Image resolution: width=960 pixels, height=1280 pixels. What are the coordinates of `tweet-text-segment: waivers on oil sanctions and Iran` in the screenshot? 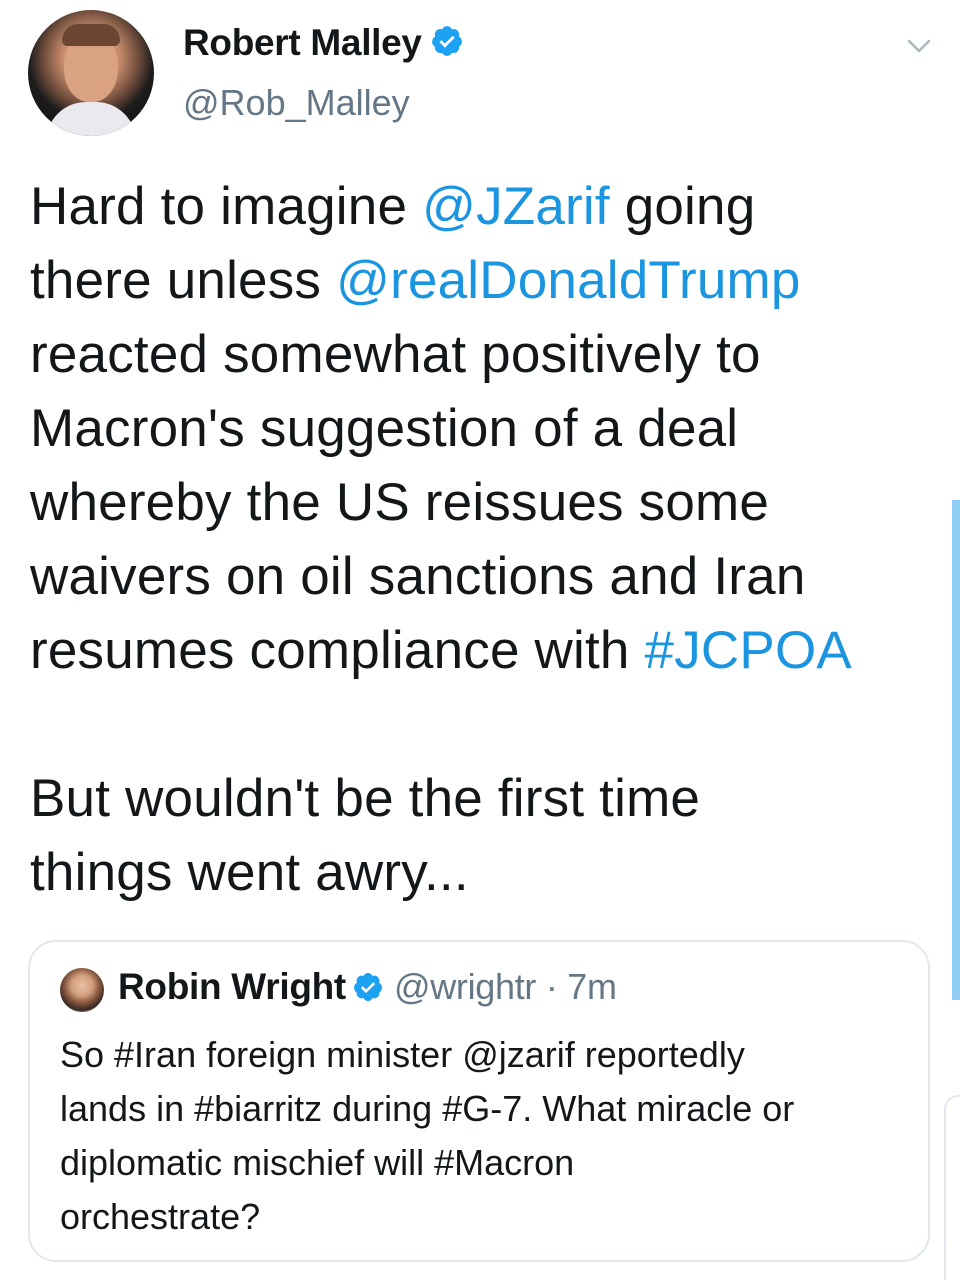 It's located at (418, 576).